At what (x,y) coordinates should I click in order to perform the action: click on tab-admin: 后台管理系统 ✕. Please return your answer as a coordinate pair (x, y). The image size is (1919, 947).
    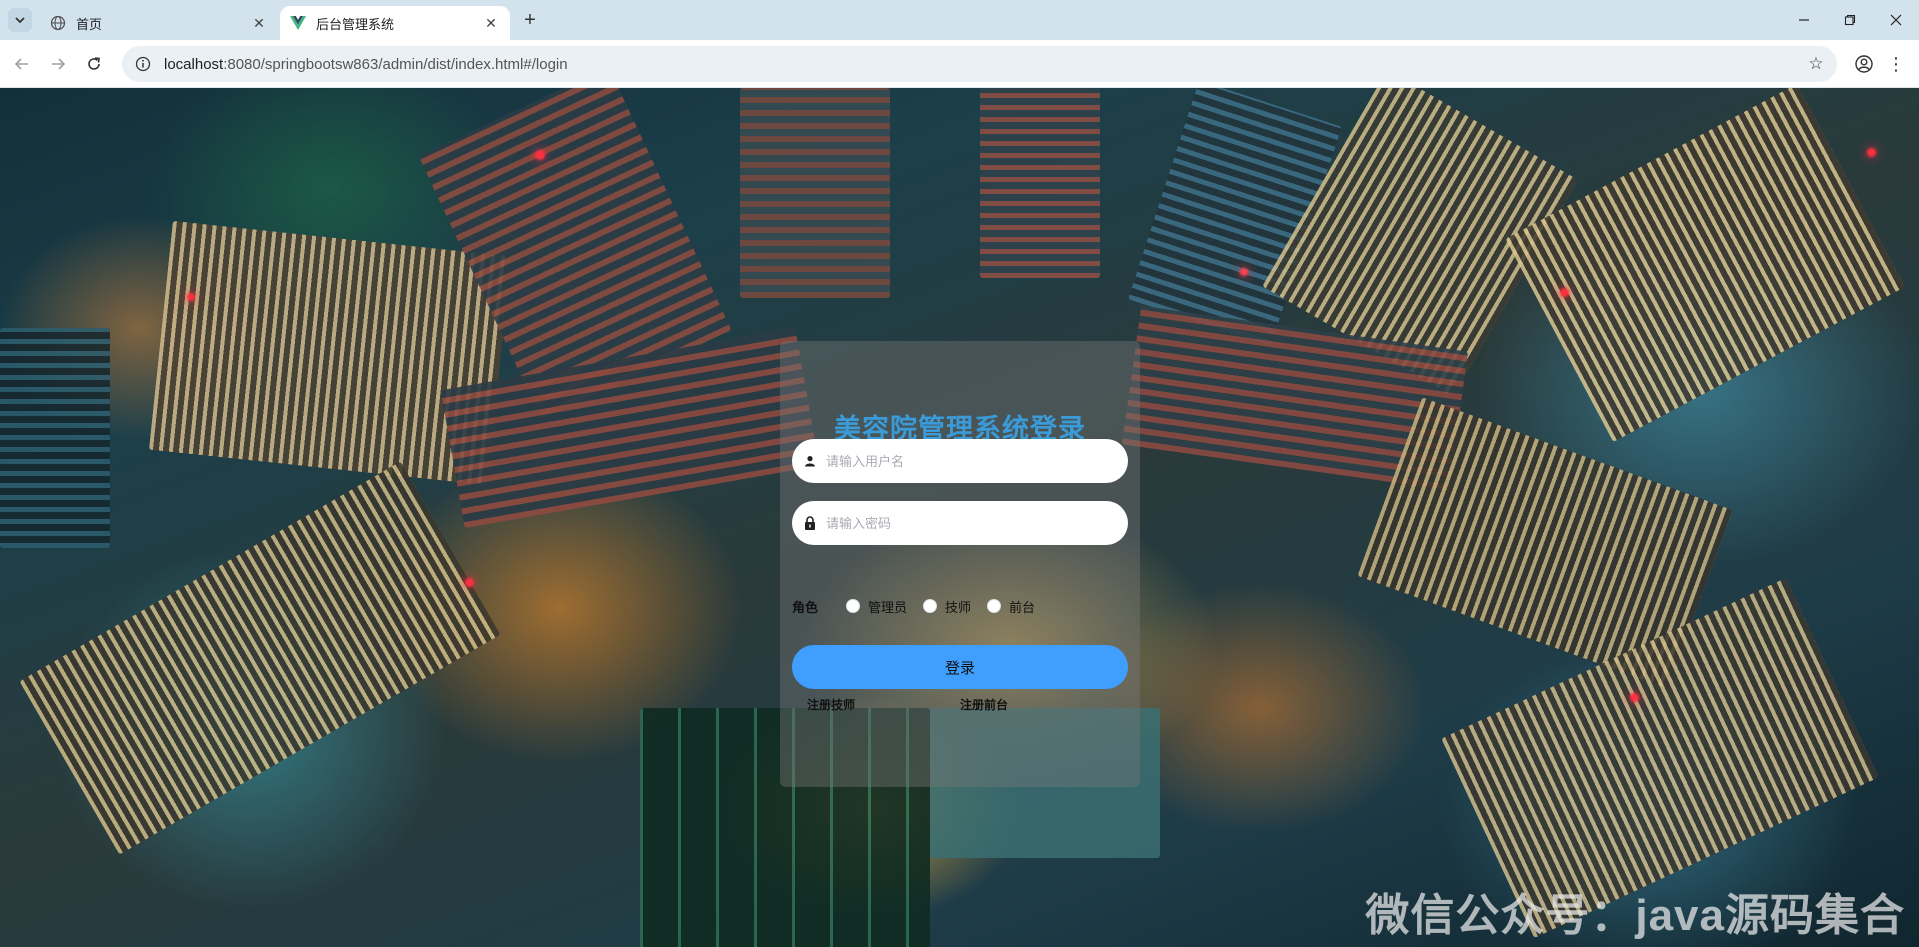
    Looking at the image, I should click on (395, 23).